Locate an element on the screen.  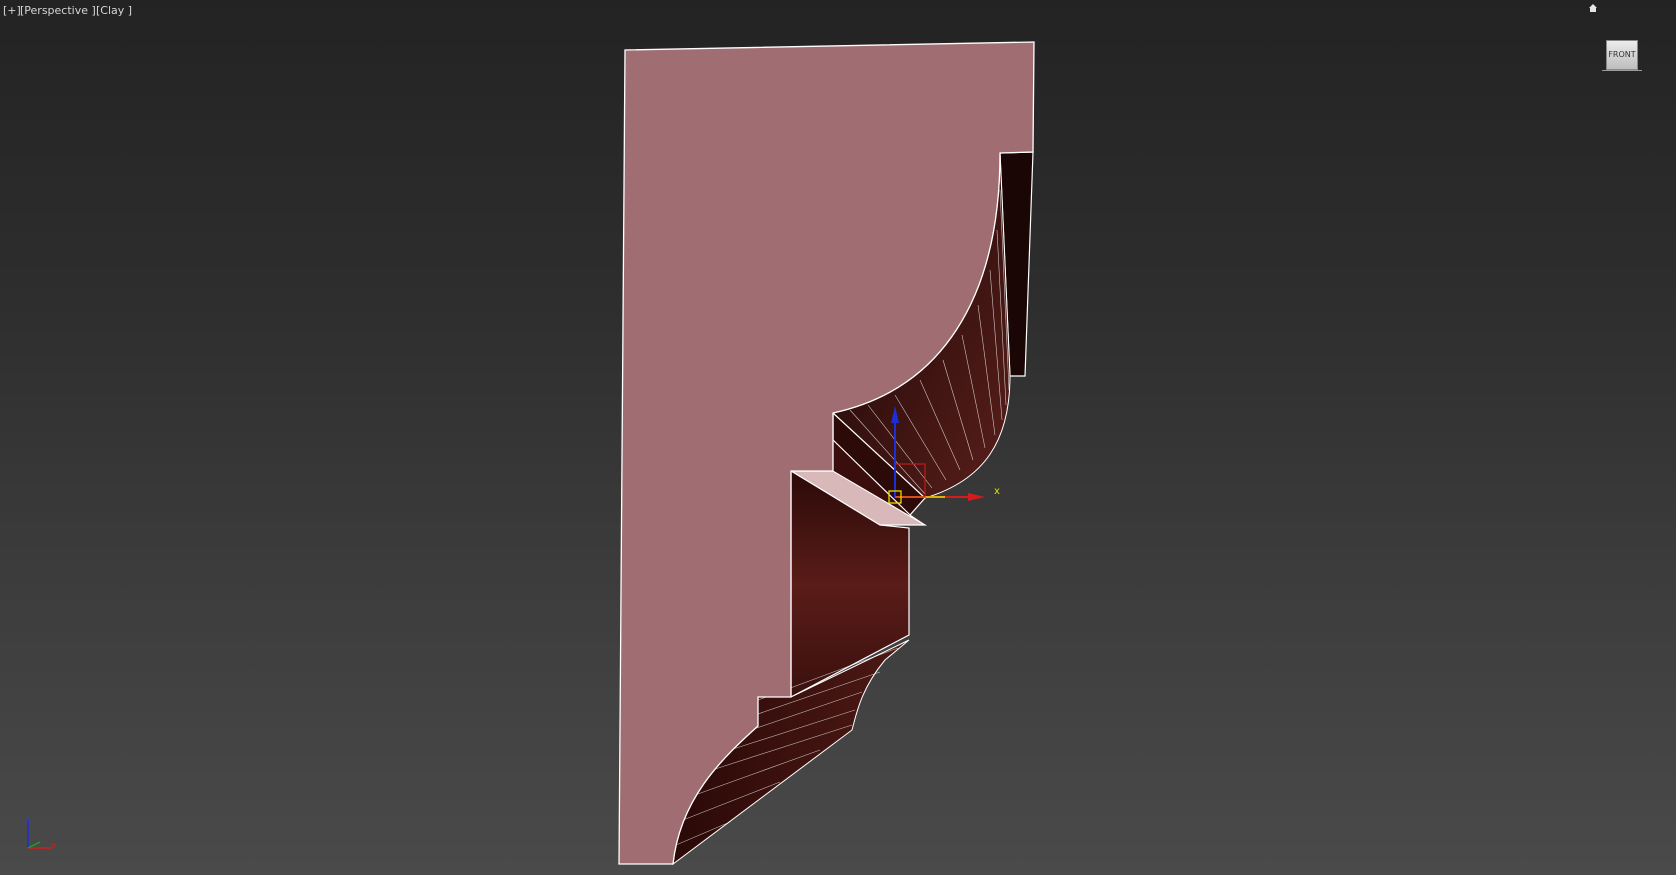
mesh-top-fillet is located at coordinates (1016, 264).